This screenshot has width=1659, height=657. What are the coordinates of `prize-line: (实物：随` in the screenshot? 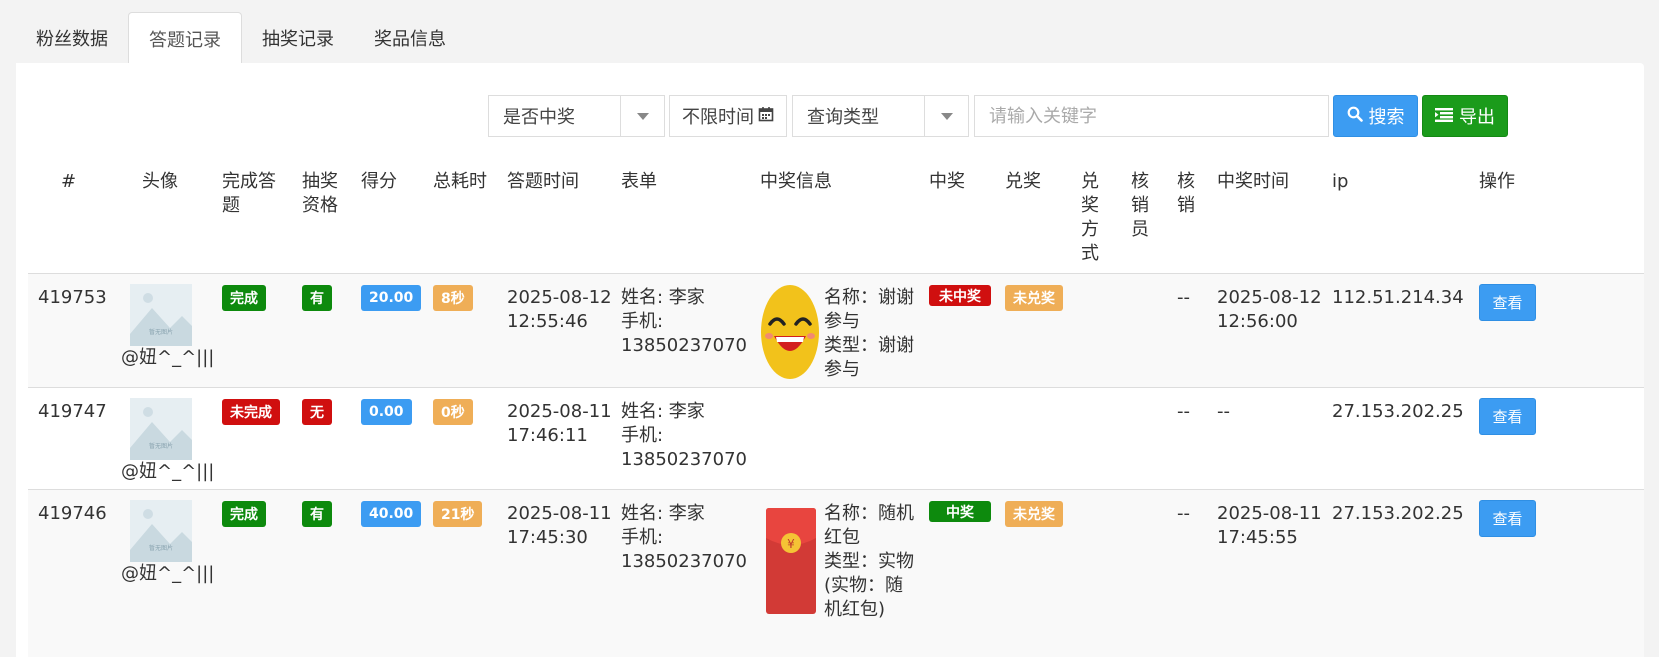 It's located at (864, 585).